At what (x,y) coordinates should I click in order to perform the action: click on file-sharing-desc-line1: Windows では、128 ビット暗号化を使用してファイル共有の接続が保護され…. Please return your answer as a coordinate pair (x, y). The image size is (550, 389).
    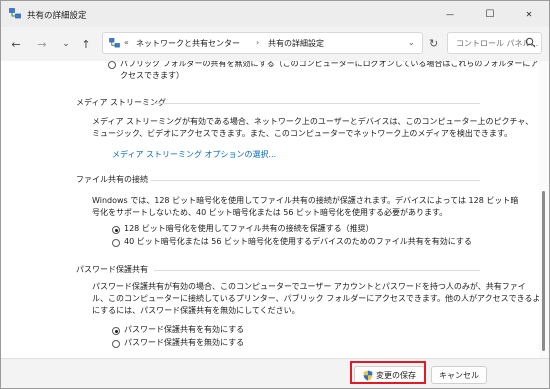
    Looking at the image, I should click on (305, 200).